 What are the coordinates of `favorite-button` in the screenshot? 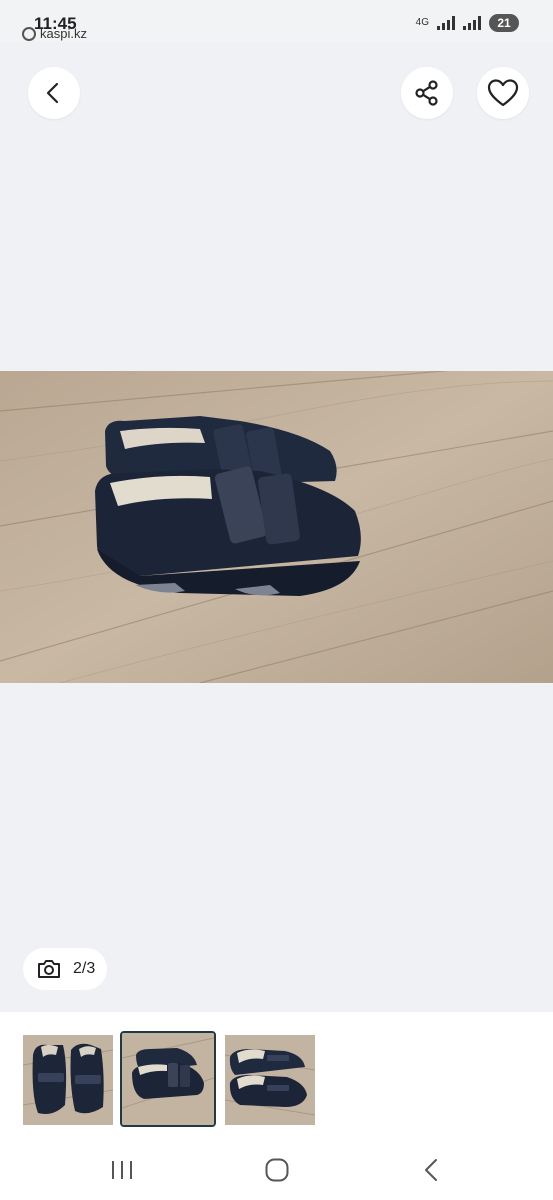 It's located at (503, 93).